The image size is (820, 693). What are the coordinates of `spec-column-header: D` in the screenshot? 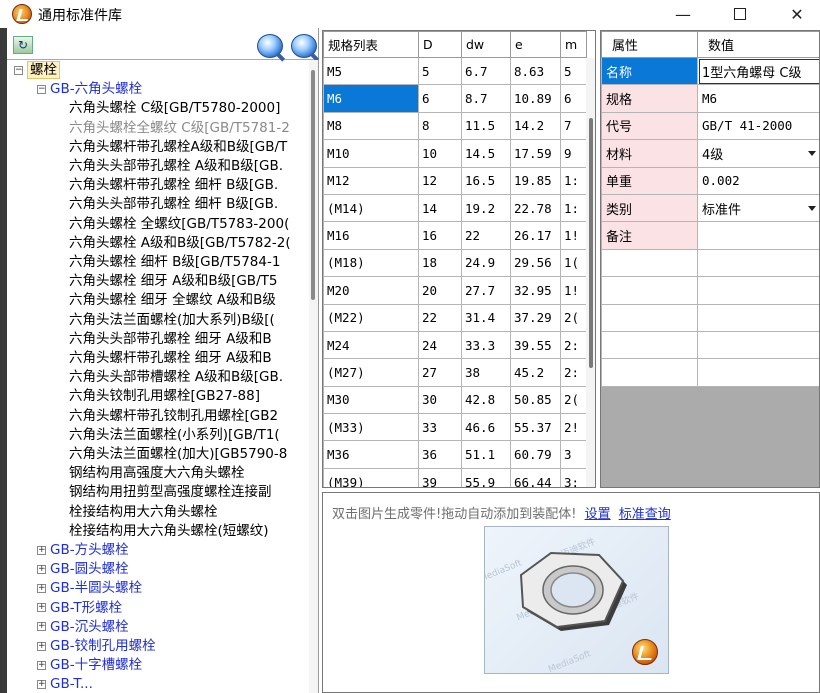 It's located at (440, 44).